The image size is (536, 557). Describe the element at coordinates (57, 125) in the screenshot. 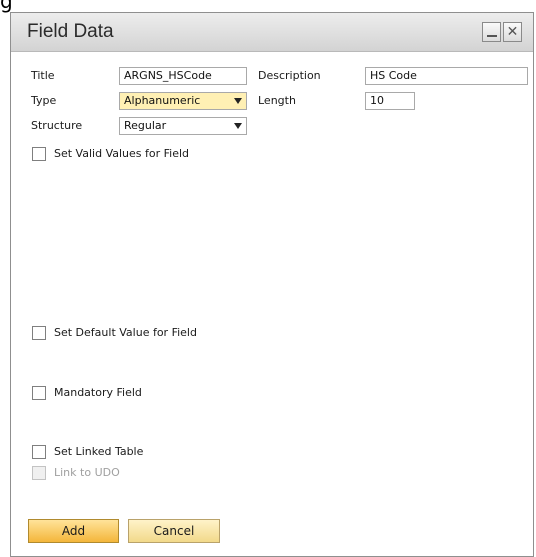

I see `structure-label: Structure` at that location.